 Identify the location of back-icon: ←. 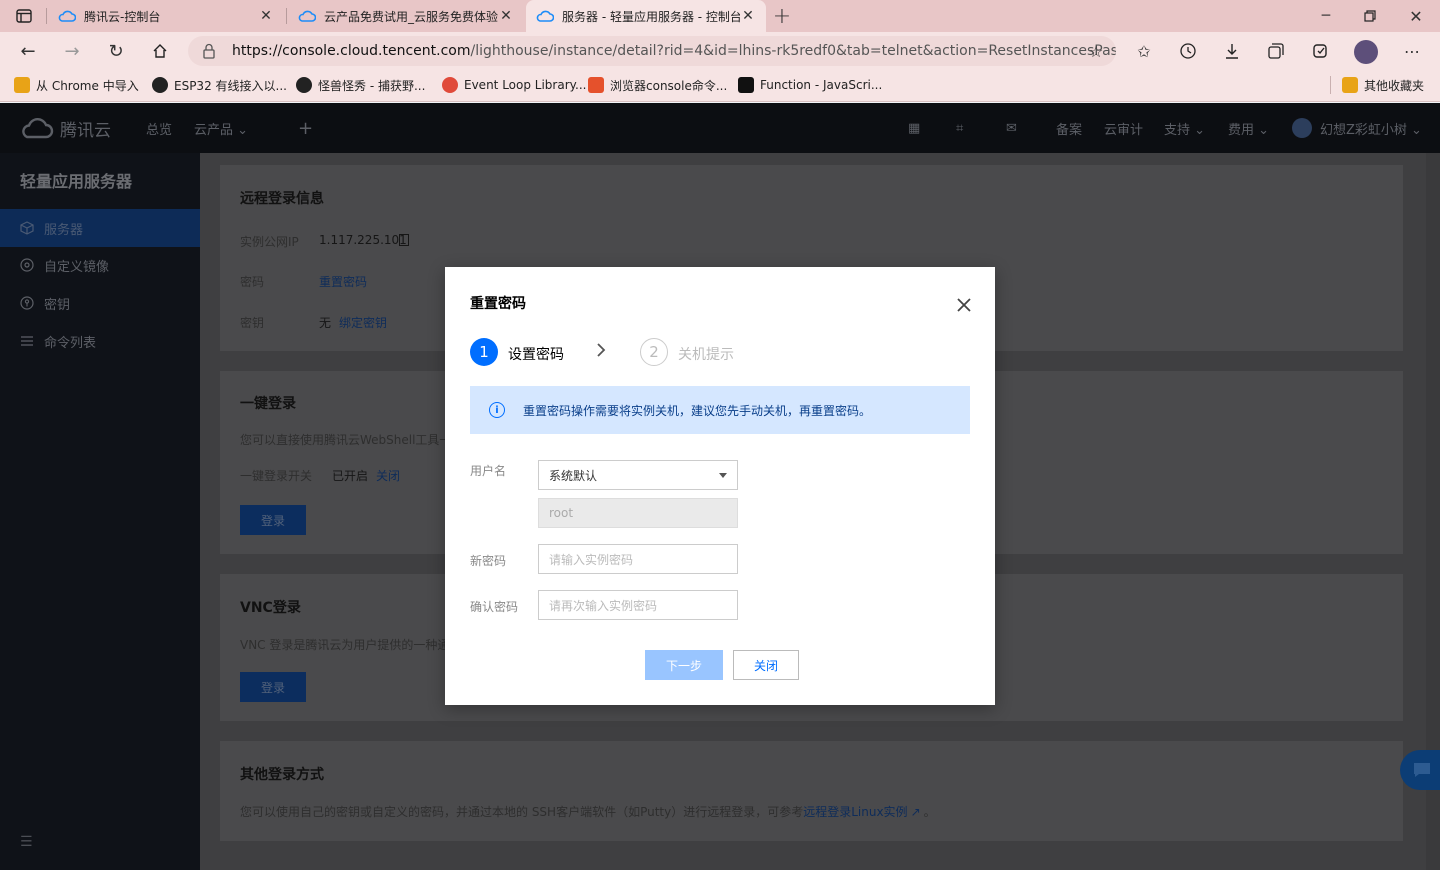
(28, 51).